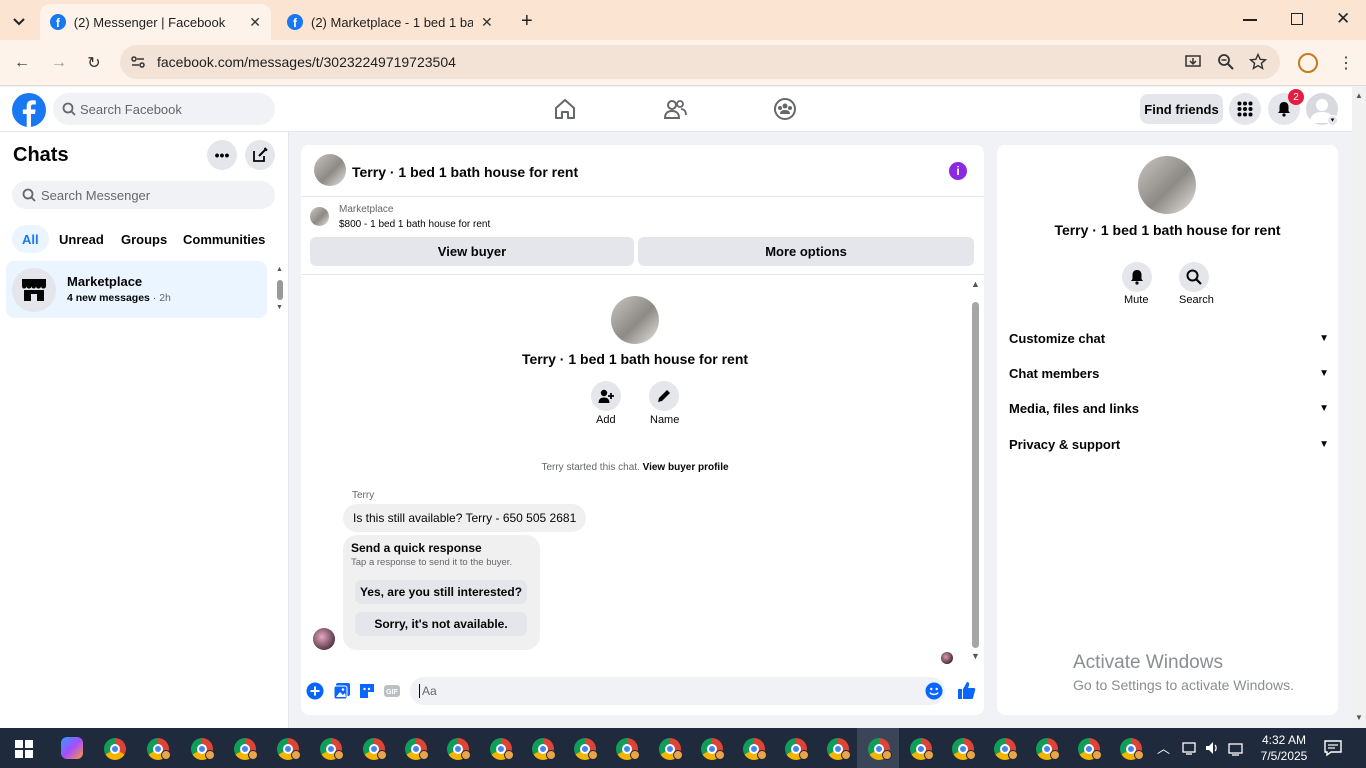  Describe the element at coordinates (115, 749) in the screenshot. I see `chrome-taskbar-icon` at that location.